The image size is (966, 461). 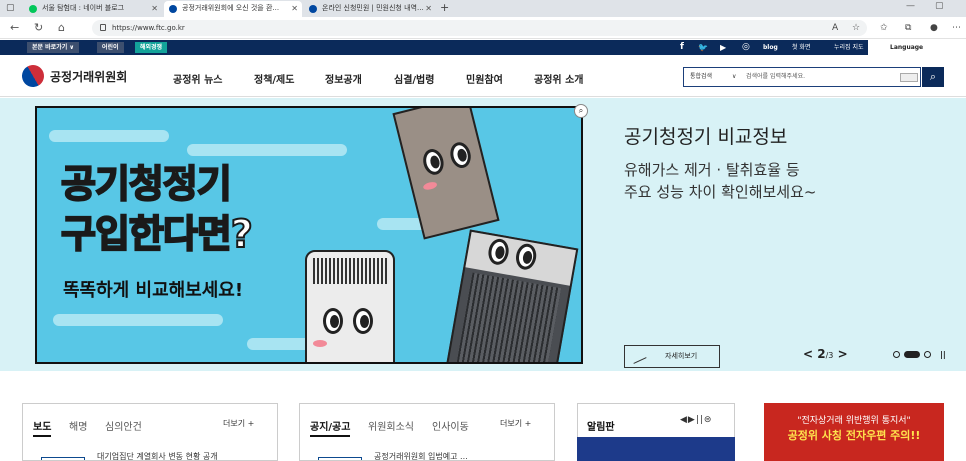 What do you see at coordinates (197, 78) in the screenshot?
I see `nav-ftc-news: 공정위 뉴스` at bounding box center [197, 78].